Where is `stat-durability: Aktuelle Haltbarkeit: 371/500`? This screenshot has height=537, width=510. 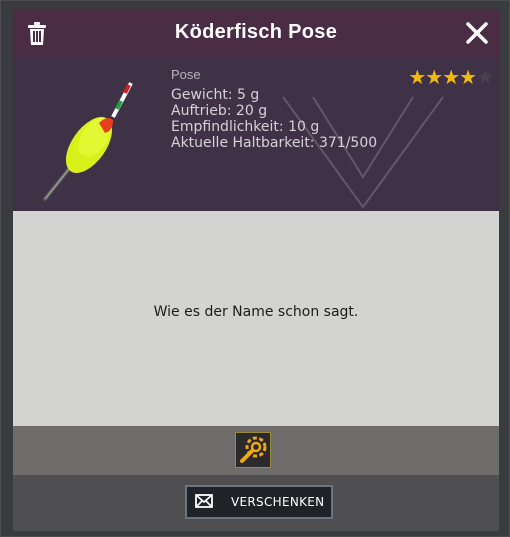
stat-durability: Aktuelle Haltbarkeit: 371/500 is located at coordinates (274, 143).